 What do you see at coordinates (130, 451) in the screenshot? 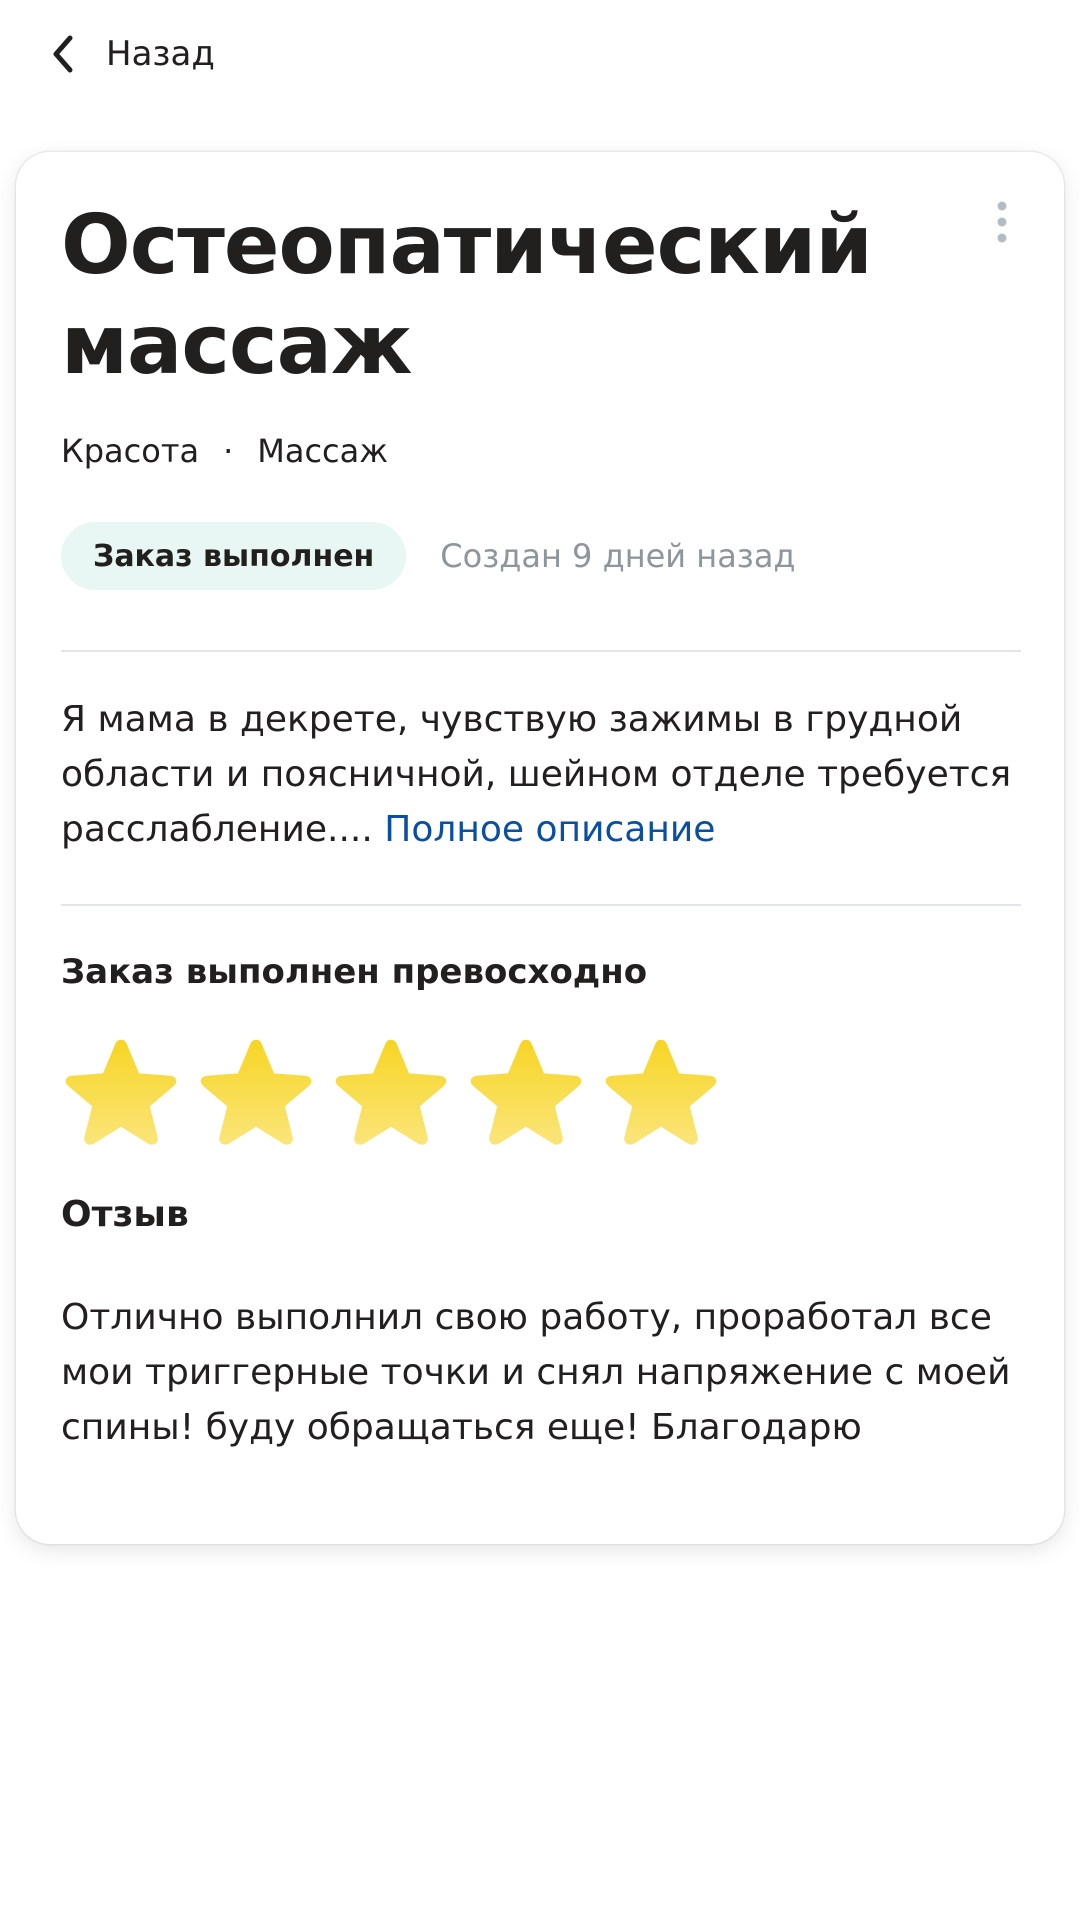
I see `category-beauty: Красота` at bounding box center [130, 451].